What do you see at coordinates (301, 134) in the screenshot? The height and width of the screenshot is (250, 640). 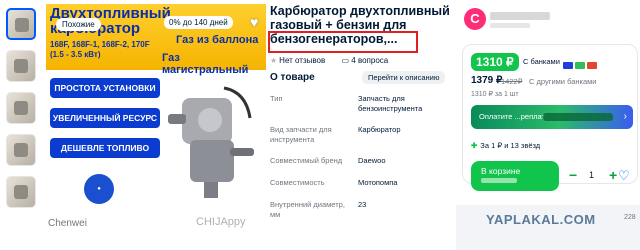 I see `spec-key: Вид запчасти для инструмента` at bounding box center [301, 134].